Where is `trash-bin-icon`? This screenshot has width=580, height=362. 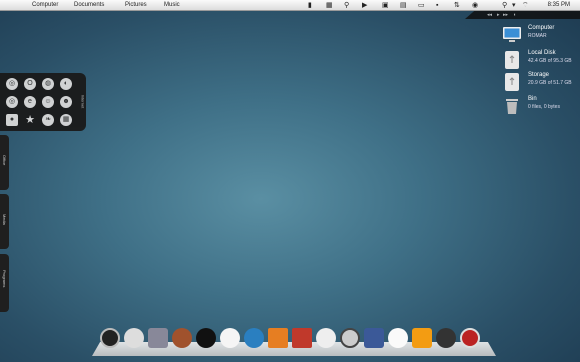
trash-bin-icon is located at coordinates (512, 106).